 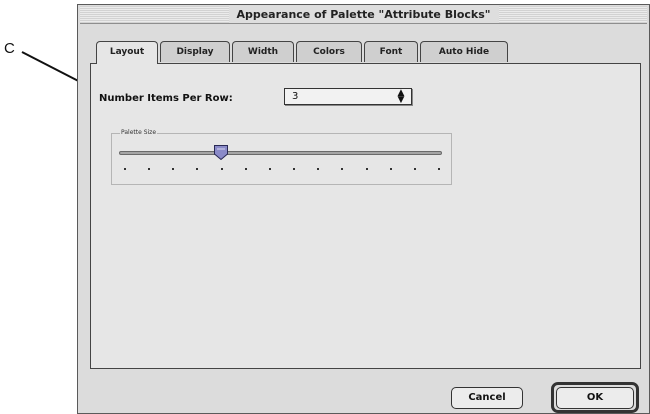 I want to click on tab-layout: Layout, so click(x=127, y=52).